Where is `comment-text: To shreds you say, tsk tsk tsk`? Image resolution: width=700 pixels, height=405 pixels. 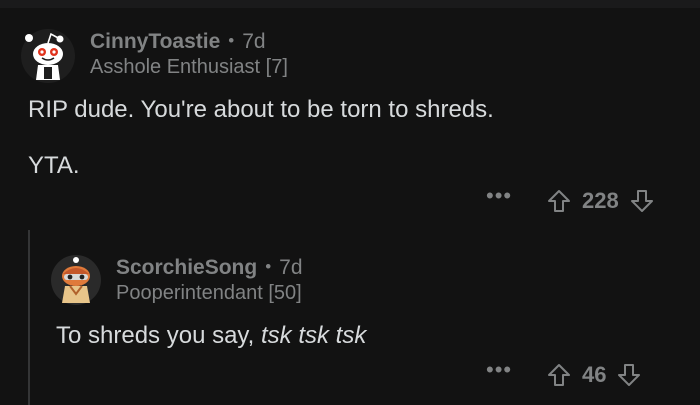
comment-text: To shreds you say, tsk tsk tsk is located at coordinates (211, 336).